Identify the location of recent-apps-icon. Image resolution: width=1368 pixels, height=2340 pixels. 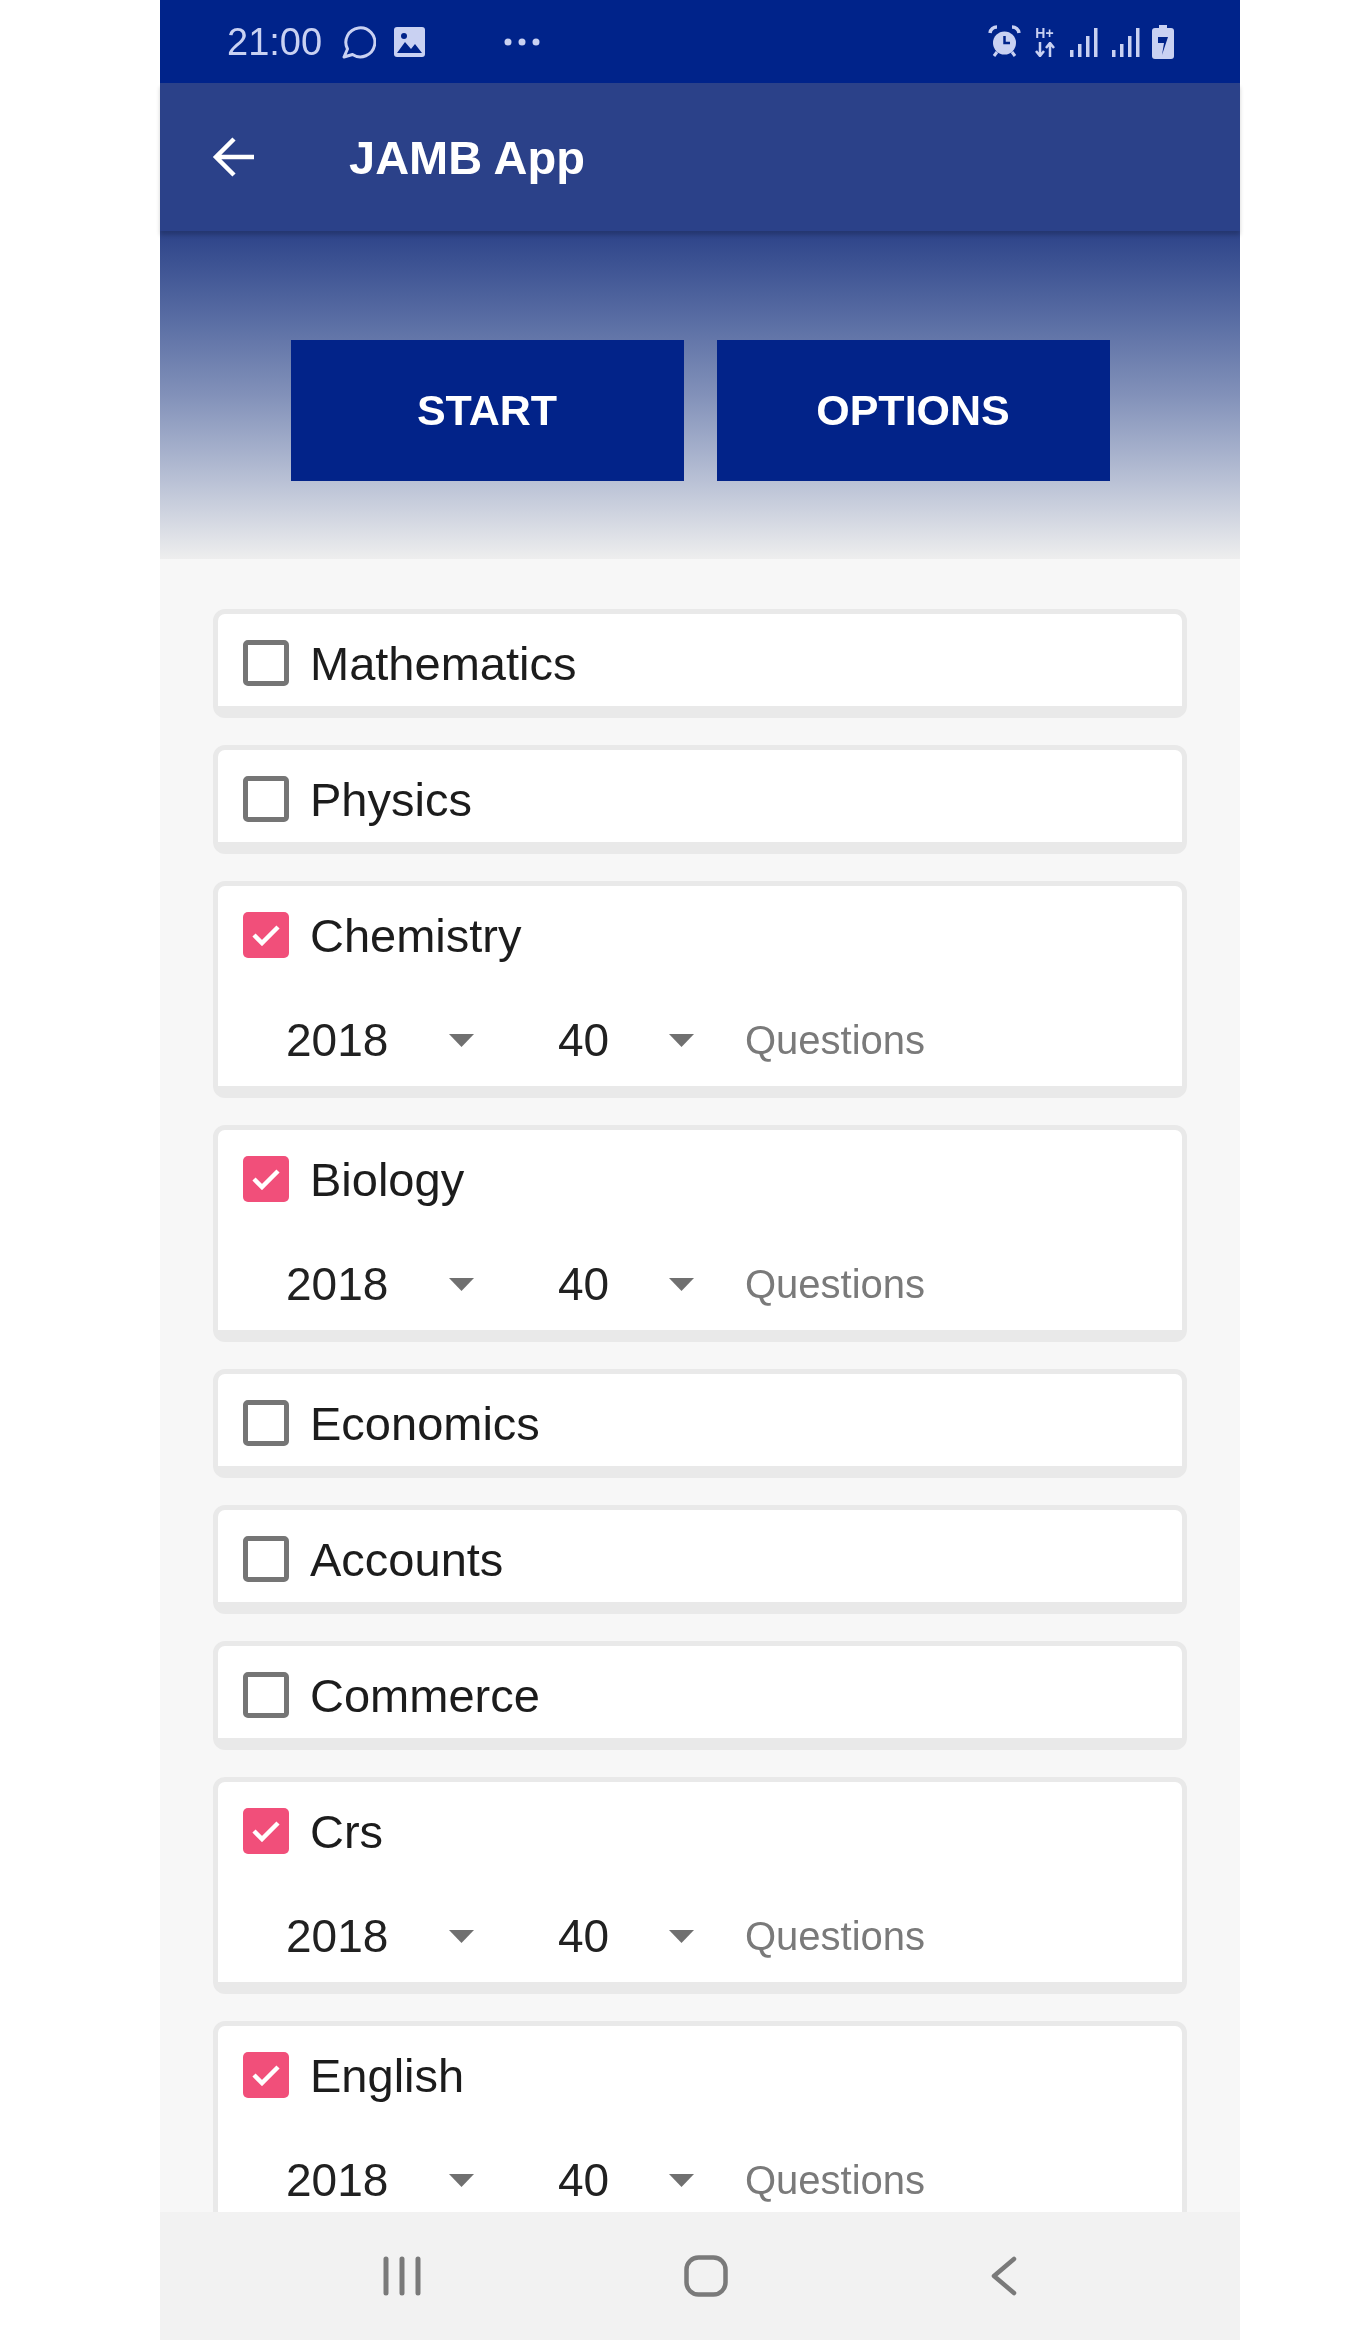
(402, 2276).